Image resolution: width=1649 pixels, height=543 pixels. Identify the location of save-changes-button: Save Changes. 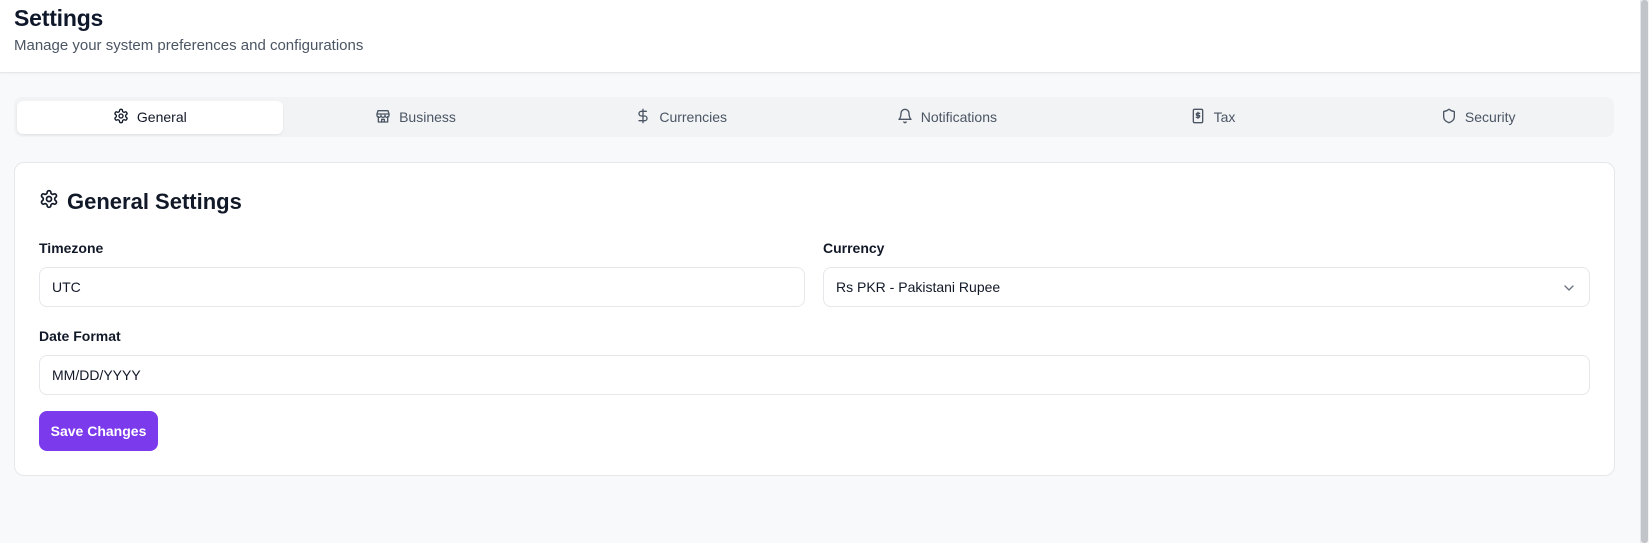
(98, 431).